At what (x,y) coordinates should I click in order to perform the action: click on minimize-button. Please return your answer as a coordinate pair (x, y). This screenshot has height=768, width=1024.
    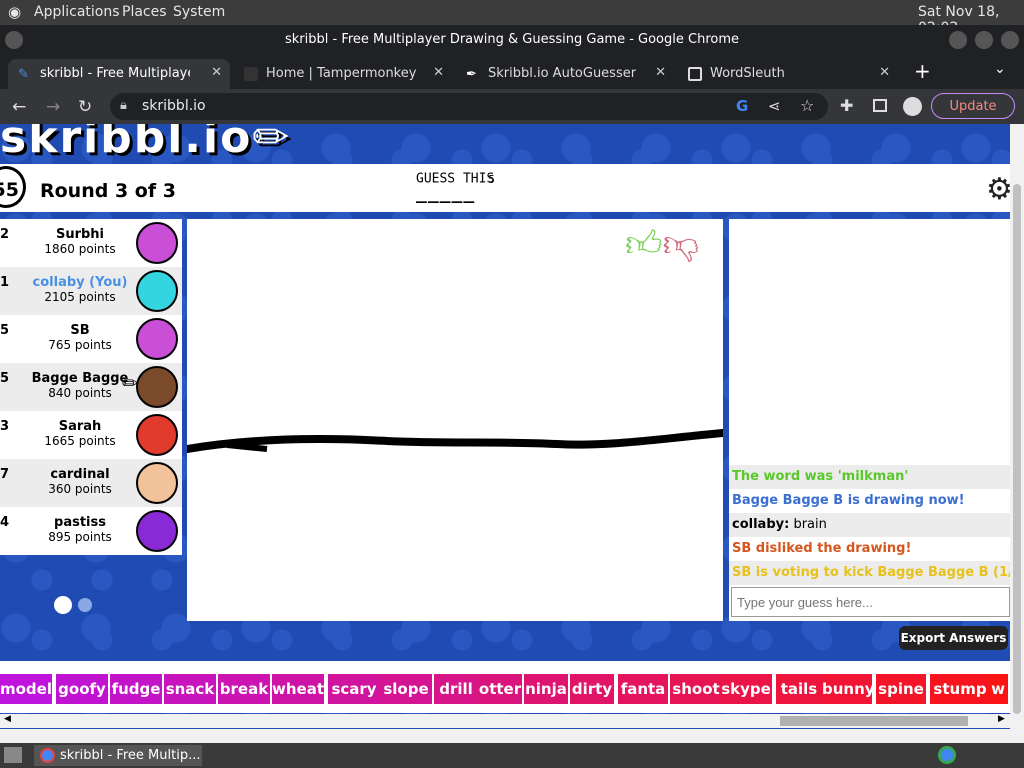
    Looking at the image, I should click on (958, 40).